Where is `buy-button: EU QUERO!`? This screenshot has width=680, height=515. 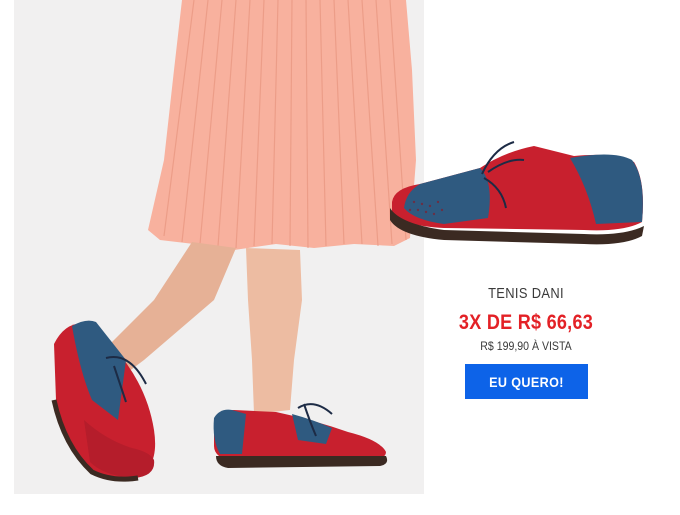
buy-button: EU QUERO! is located at coordinates (526, 381).